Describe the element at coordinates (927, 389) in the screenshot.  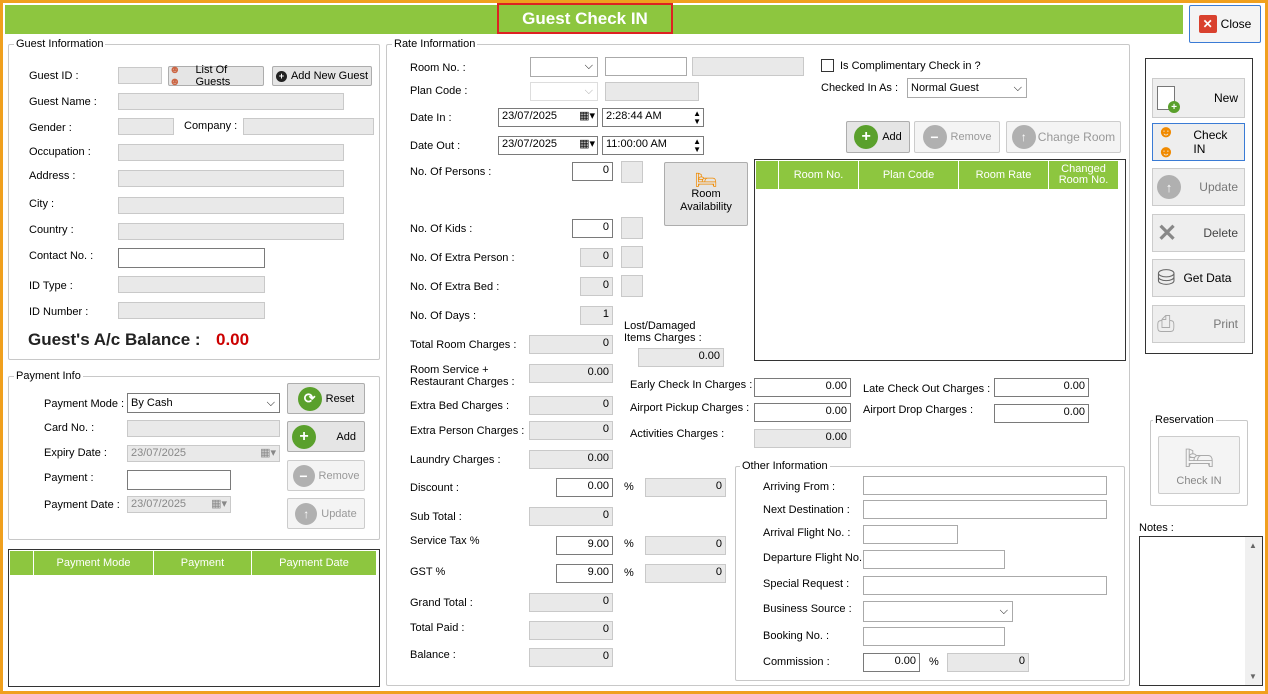
I see `late-checkout-label: Late Check Out Charges :` at that location.